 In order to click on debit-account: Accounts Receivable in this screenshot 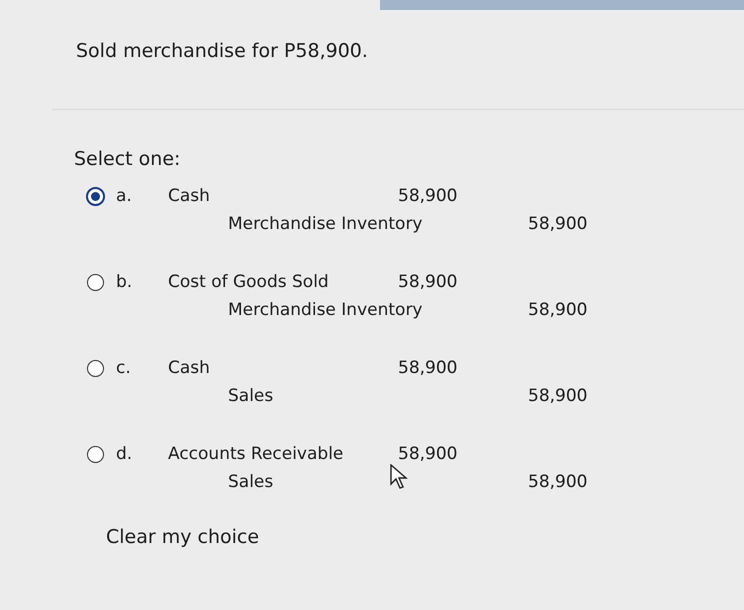, I will do `click(256, 454)`.